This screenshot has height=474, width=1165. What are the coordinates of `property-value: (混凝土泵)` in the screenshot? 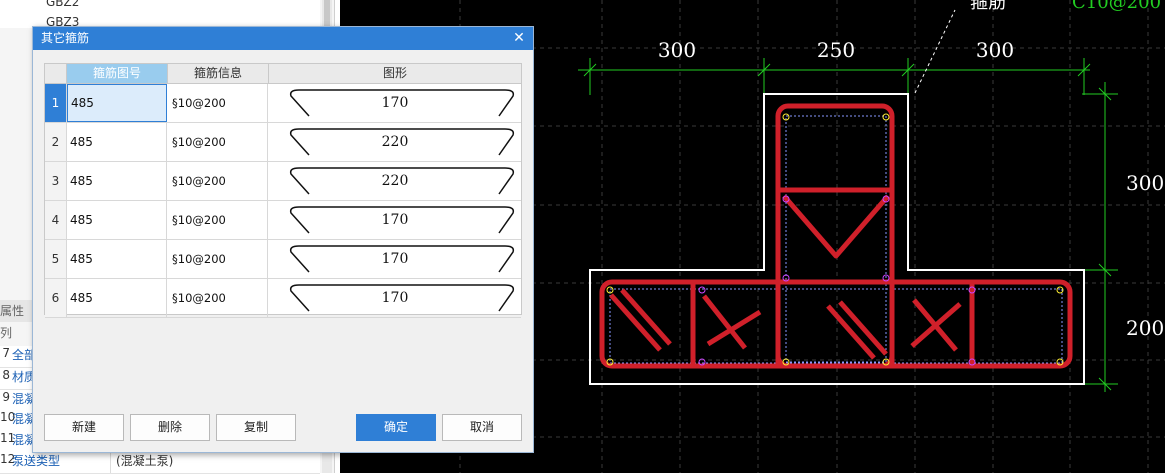 It's located at (144, 460).